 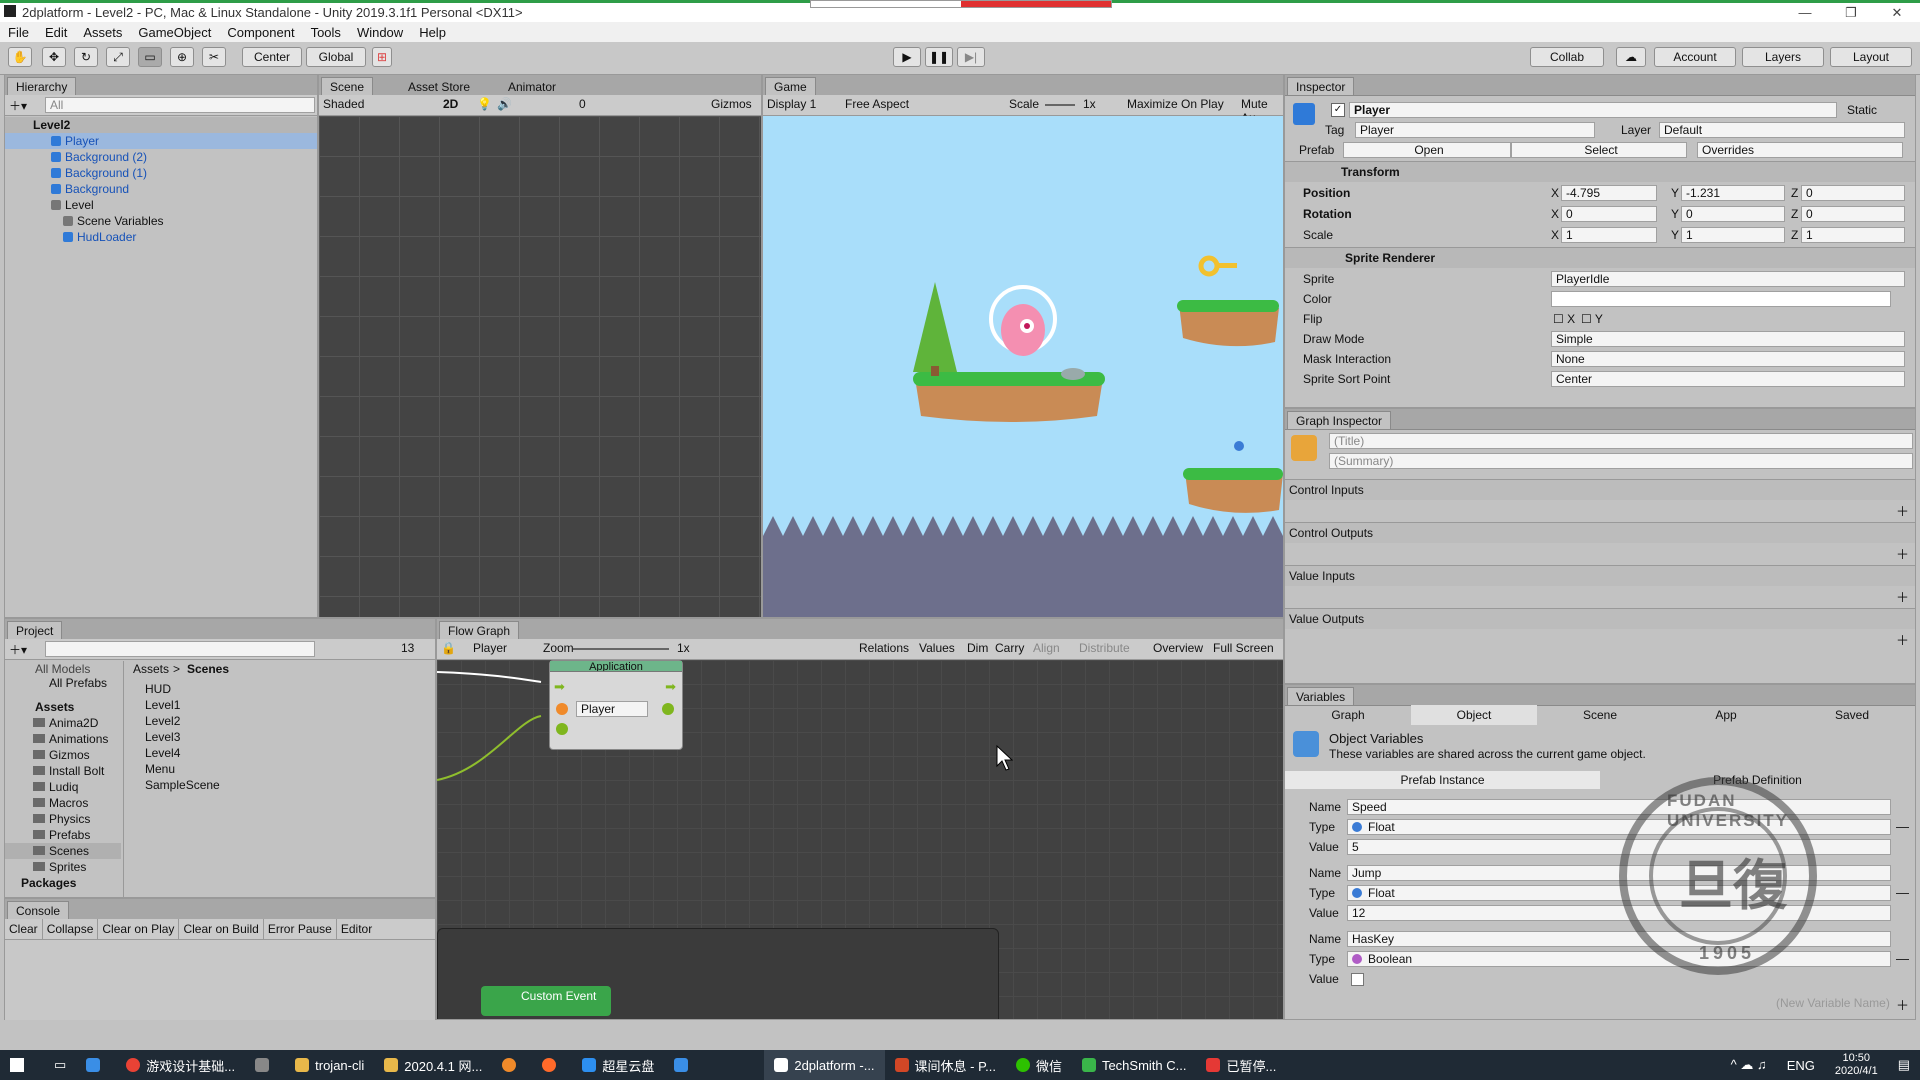 What do you see at coordinates (1831, 1003) in the screenshot?
I see `new-variable-name-input: (New Variable Name)` at bounding box center [1831, 1003].